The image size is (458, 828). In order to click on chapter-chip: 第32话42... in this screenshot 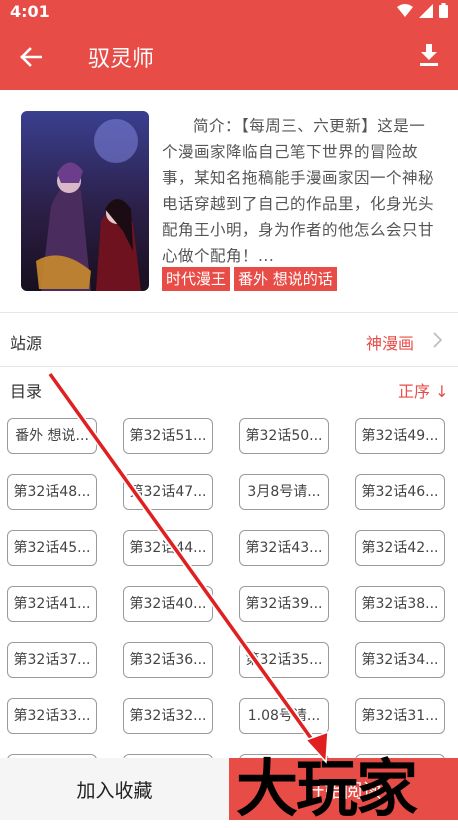, I will do `click(400, 548)`.